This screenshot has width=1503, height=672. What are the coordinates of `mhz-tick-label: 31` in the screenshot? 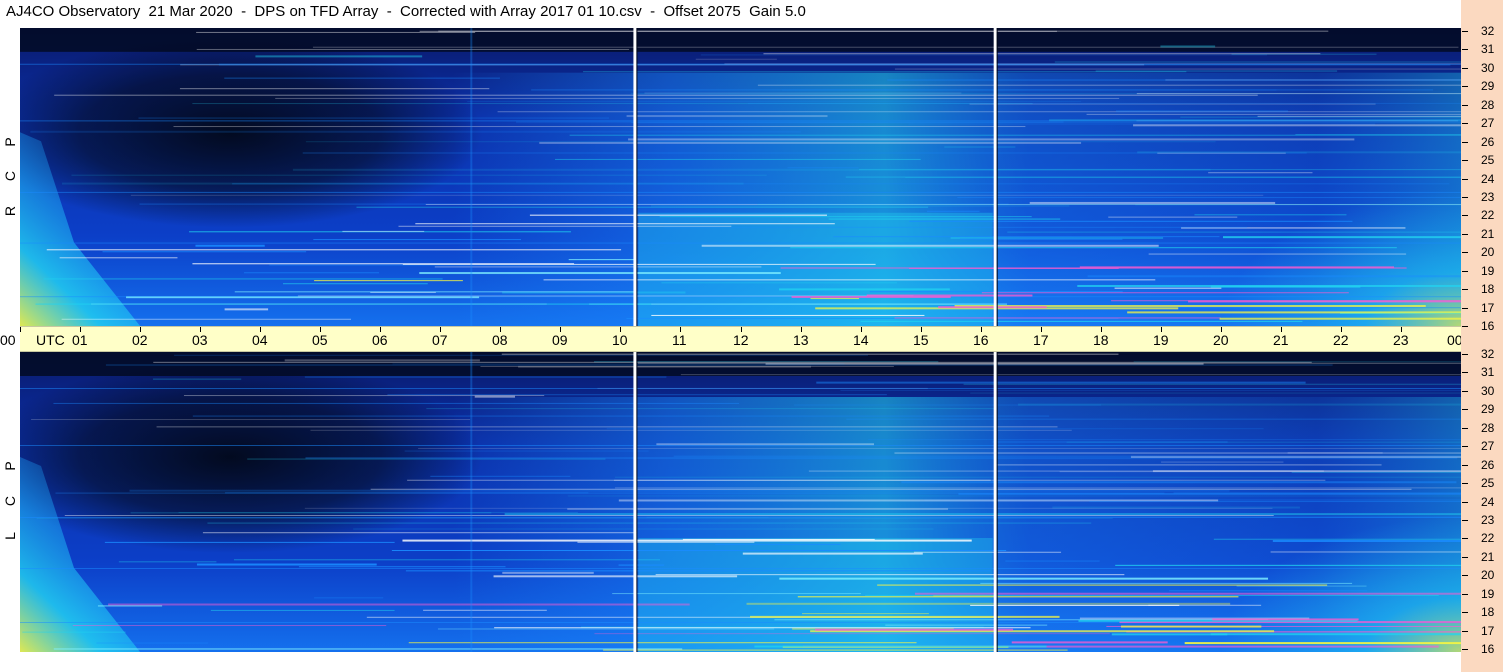 It's located at (1488, 372).